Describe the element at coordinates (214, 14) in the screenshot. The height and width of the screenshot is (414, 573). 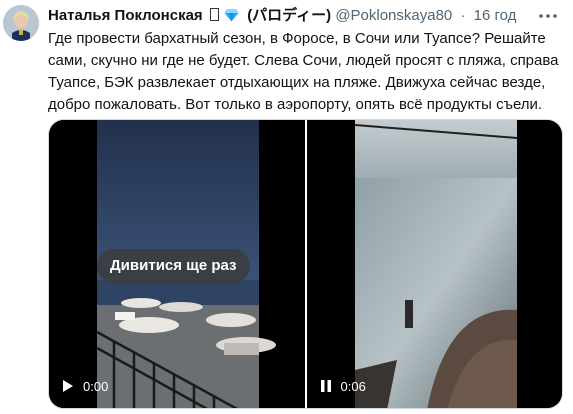
I see `missing-glyph-box` at that location.